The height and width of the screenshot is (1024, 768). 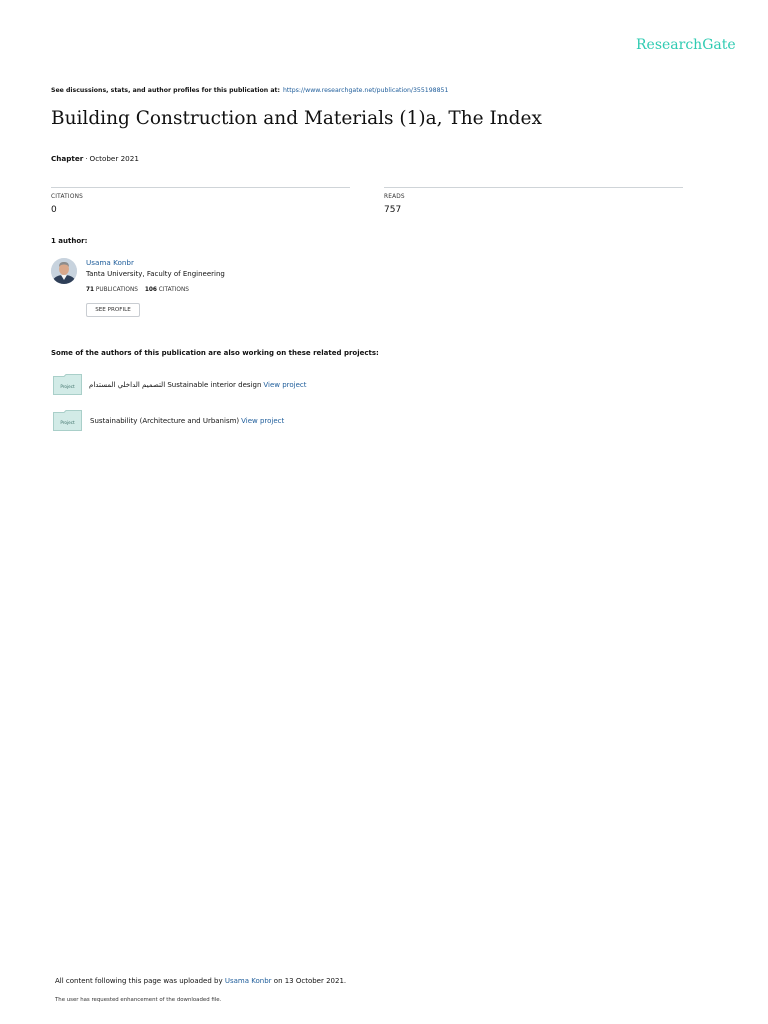 I want to click on author-avatar, so click(x=64, y=271).